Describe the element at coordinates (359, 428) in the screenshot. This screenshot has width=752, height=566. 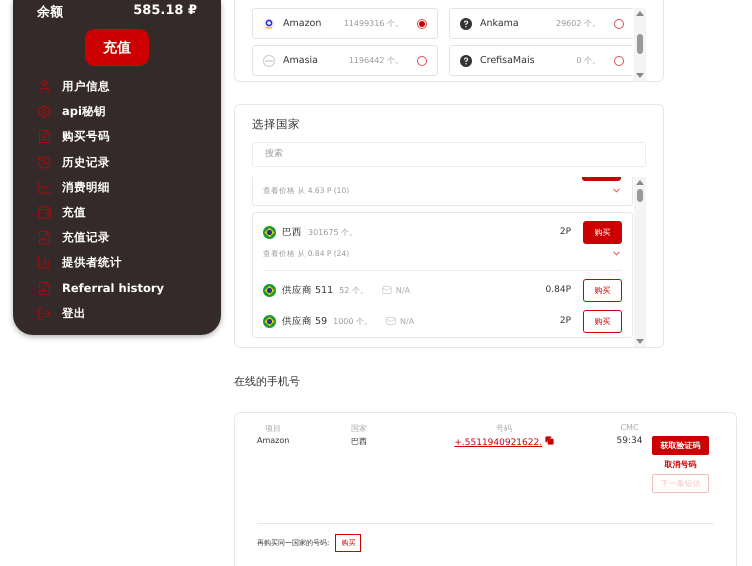
I see `column-header: 国家` at that location.